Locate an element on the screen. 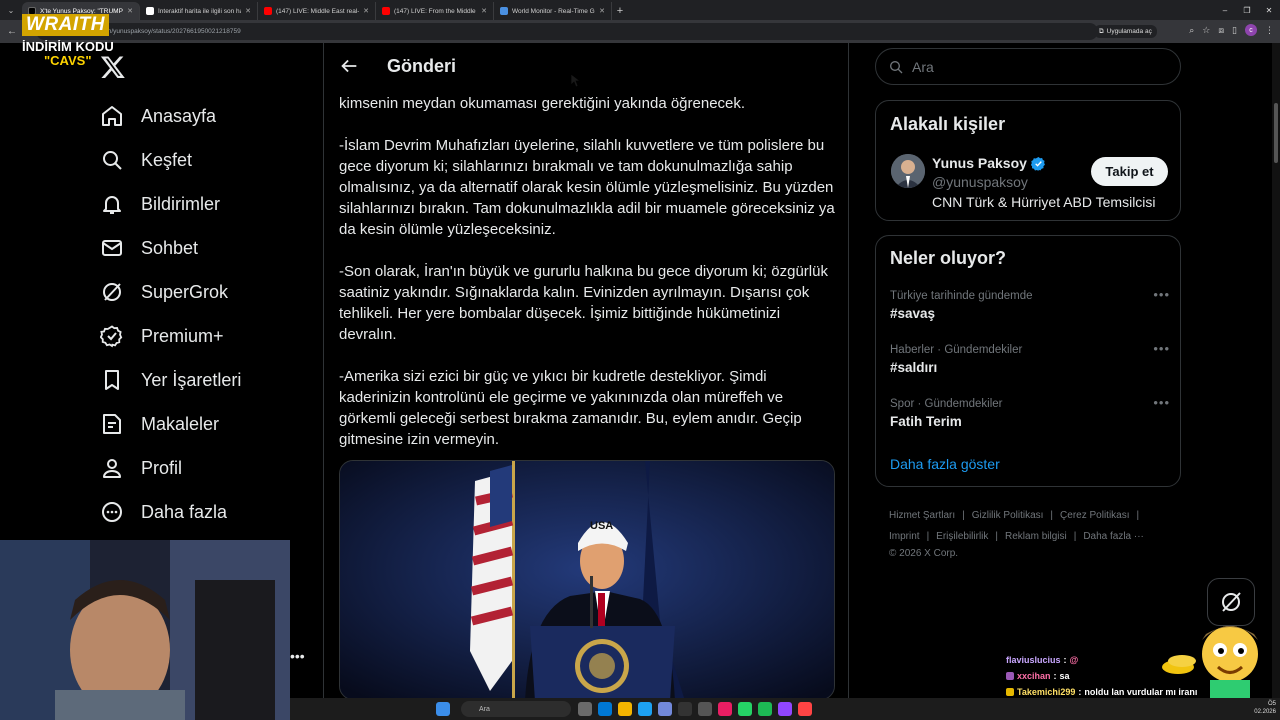 The height and width of the screenshot is (720, 1280). scrollbar-thumb is located at coordinates (1276, 133).